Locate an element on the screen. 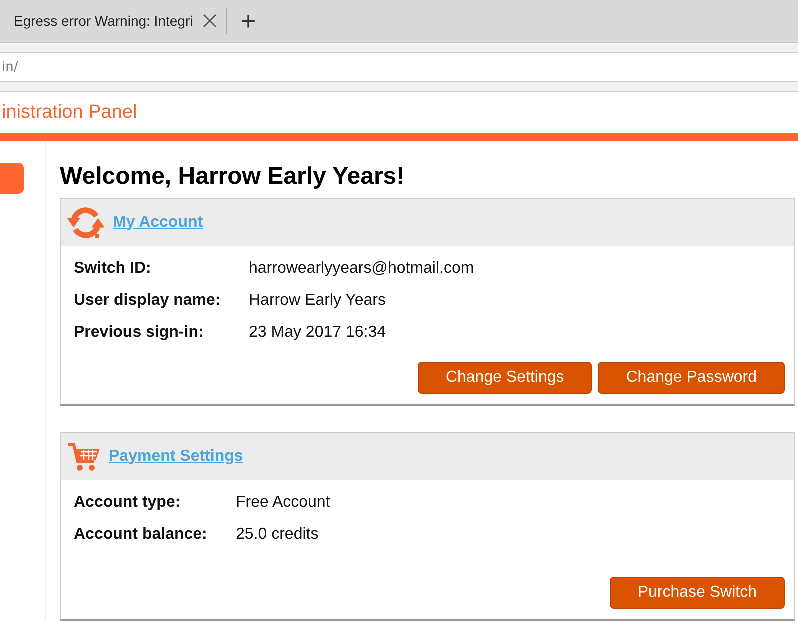  field-label: Account balance: is located at coordinates (141, 535).